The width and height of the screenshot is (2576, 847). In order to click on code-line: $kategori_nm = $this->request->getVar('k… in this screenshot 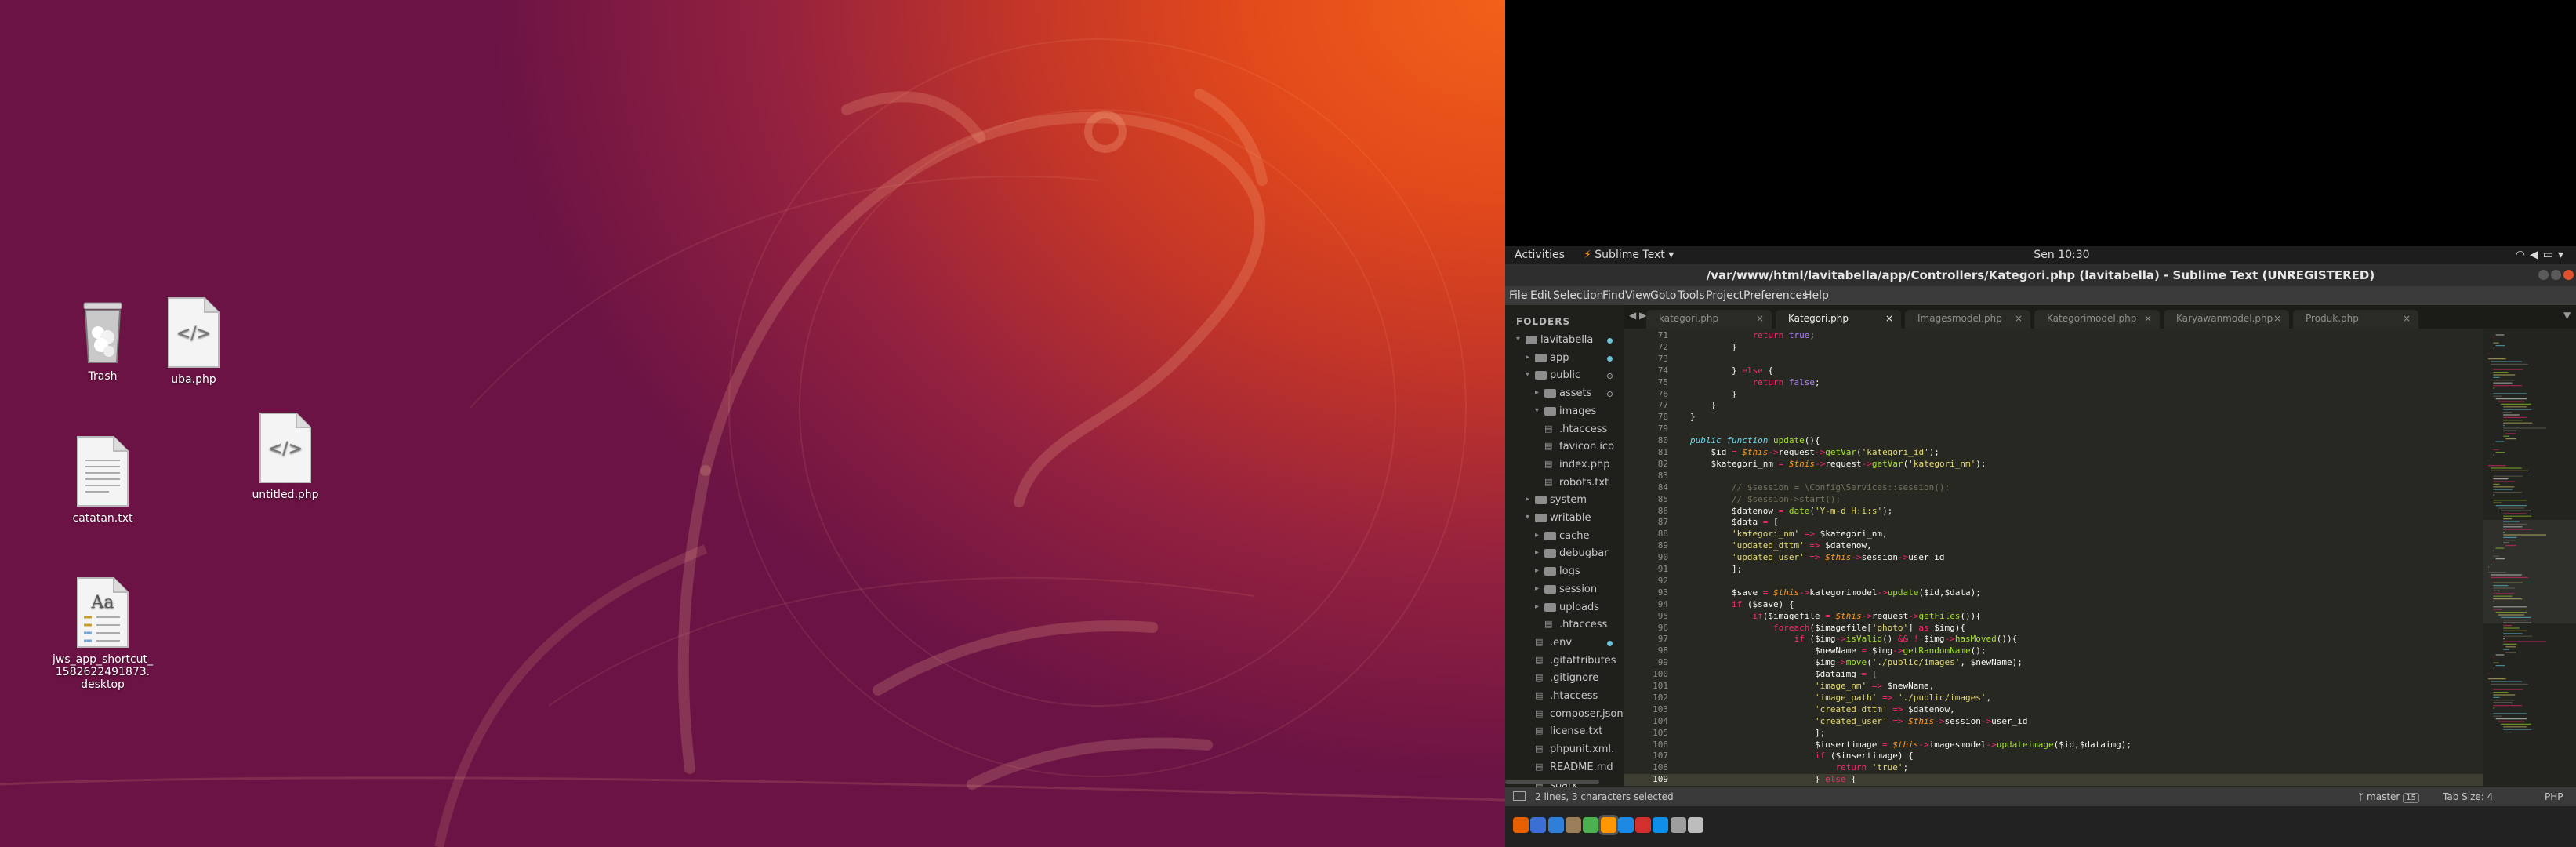, I will do `click(1838, 464)`.